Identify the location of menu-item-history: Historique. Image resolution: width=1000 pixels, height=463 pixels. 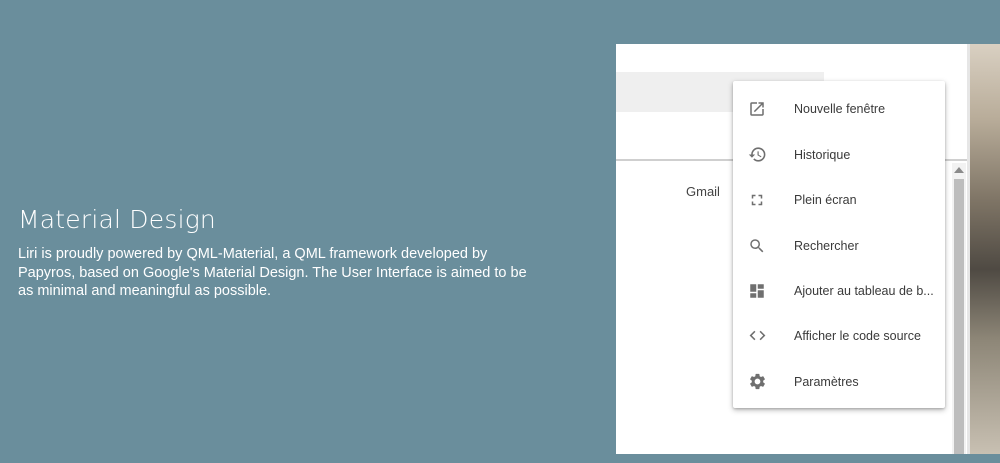
(839, 154).